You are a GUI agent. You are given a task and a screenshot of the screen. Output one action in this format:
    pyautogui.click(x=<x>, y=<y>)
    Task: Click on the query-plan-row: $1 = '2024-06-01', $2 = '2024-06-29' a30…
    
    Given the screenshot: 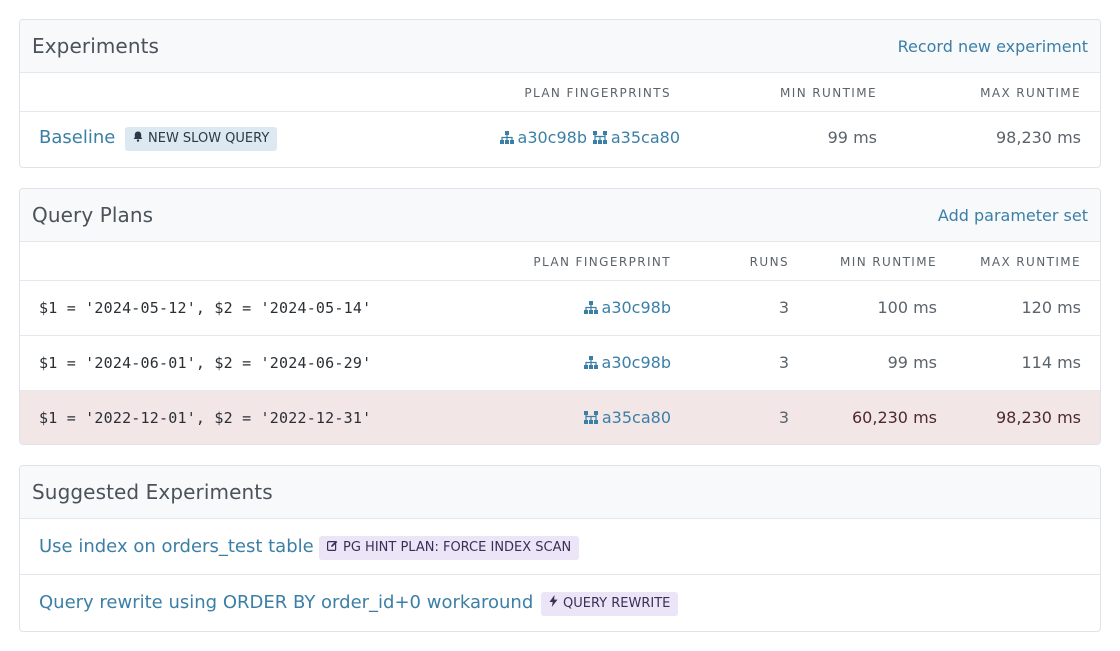 What is the action you would take?
    pyautogui.click(x=560, y=363)
    